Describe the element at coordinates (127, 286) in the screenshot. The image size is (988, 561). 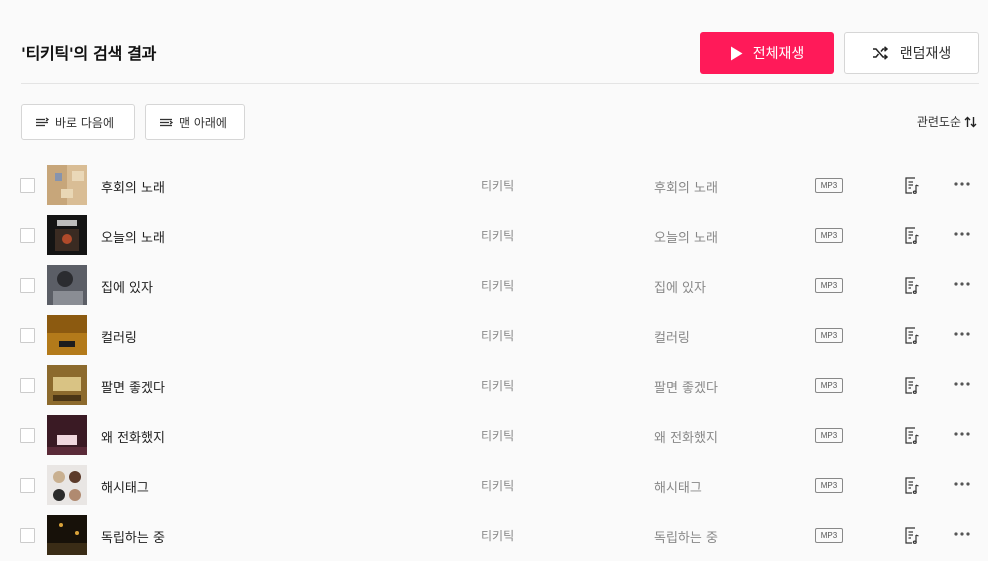
I see `track-title: 집에 있자` at that location.